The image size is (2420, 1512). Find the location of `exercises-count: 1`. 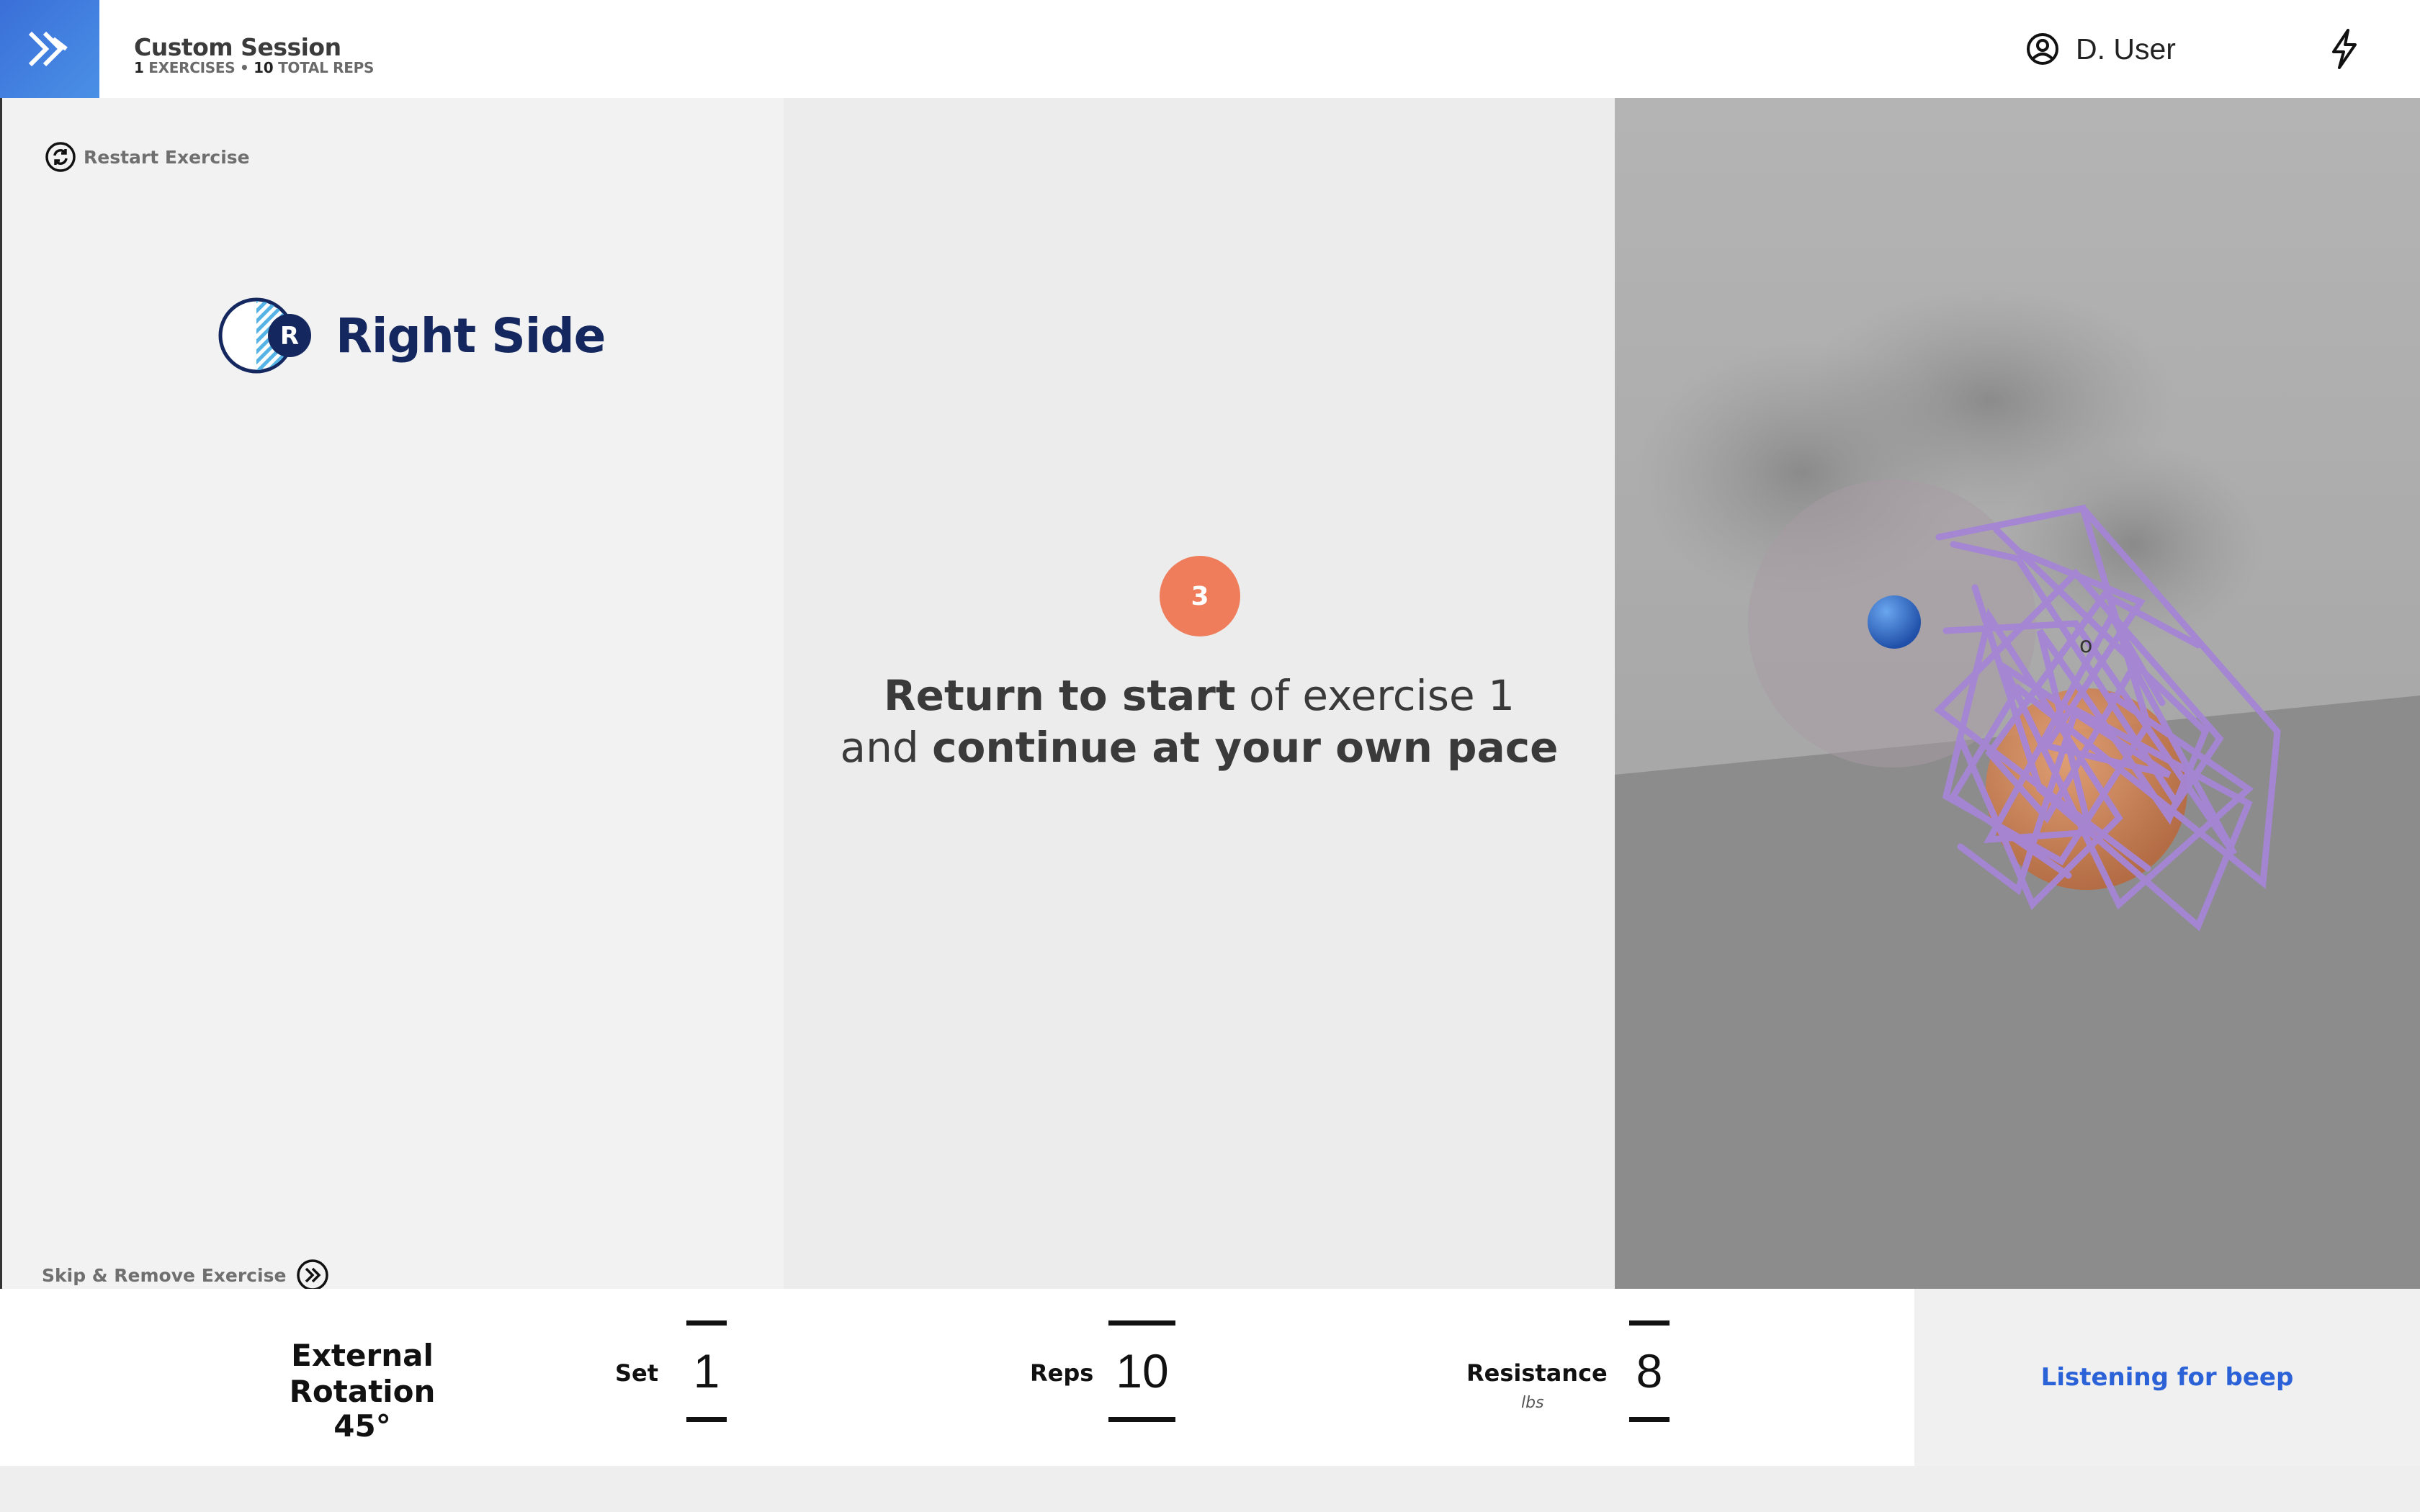

exercises-count: 1 is located at coordinates (139, 67).